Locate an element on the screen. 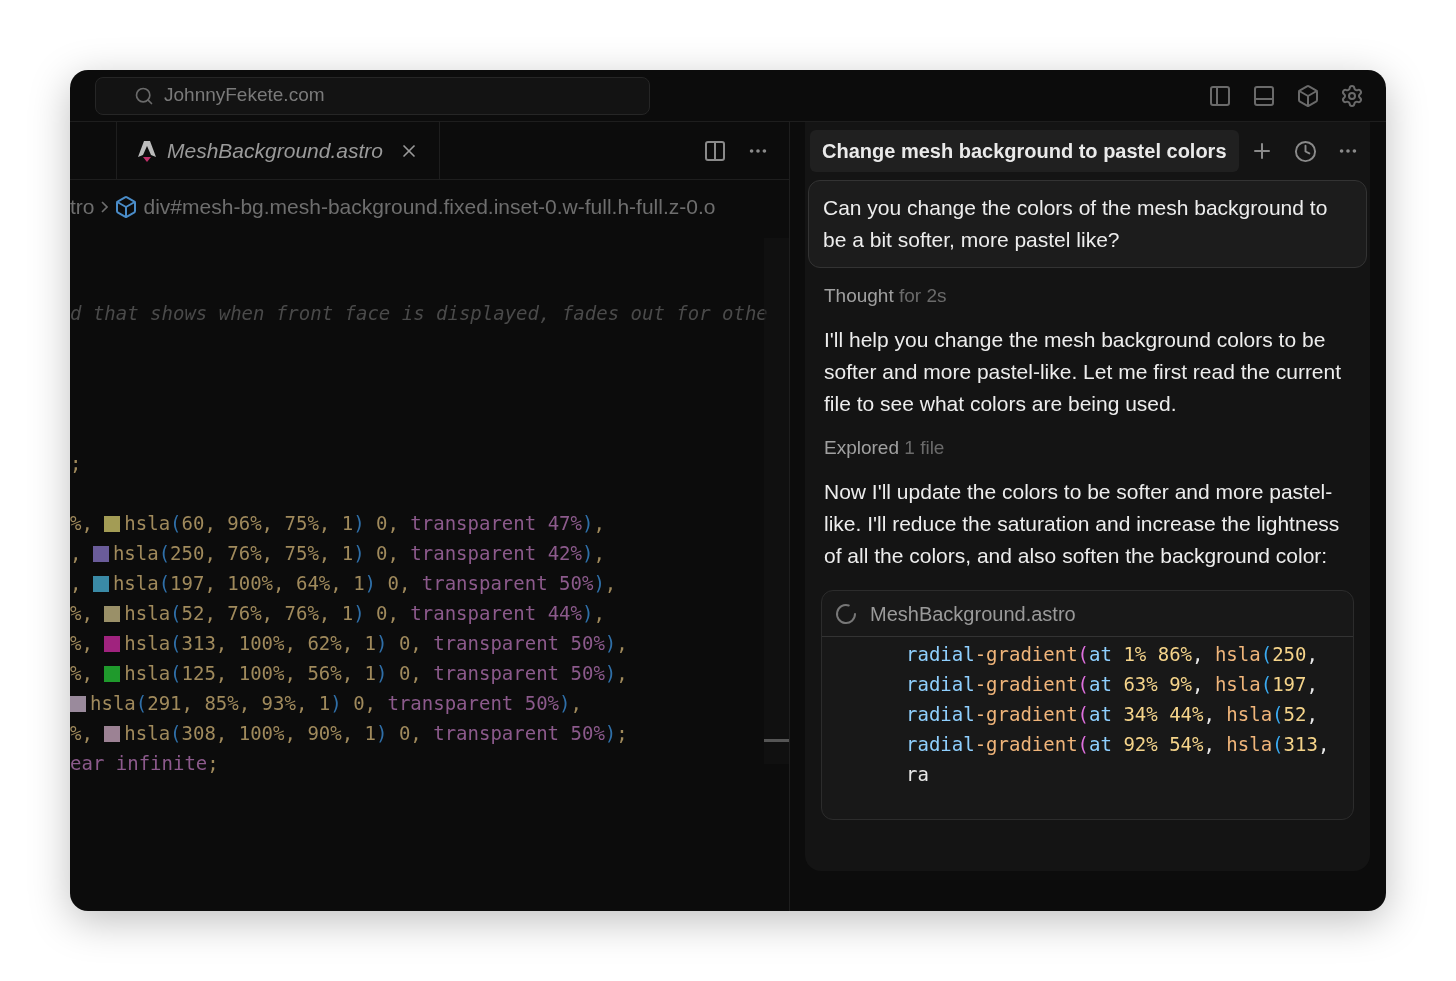 This screenshot has height=981, width=1456. code-line: , hsla(197, 100%, 64%, 1) 0, transparent 50%), is located at coordinates (343, 583).